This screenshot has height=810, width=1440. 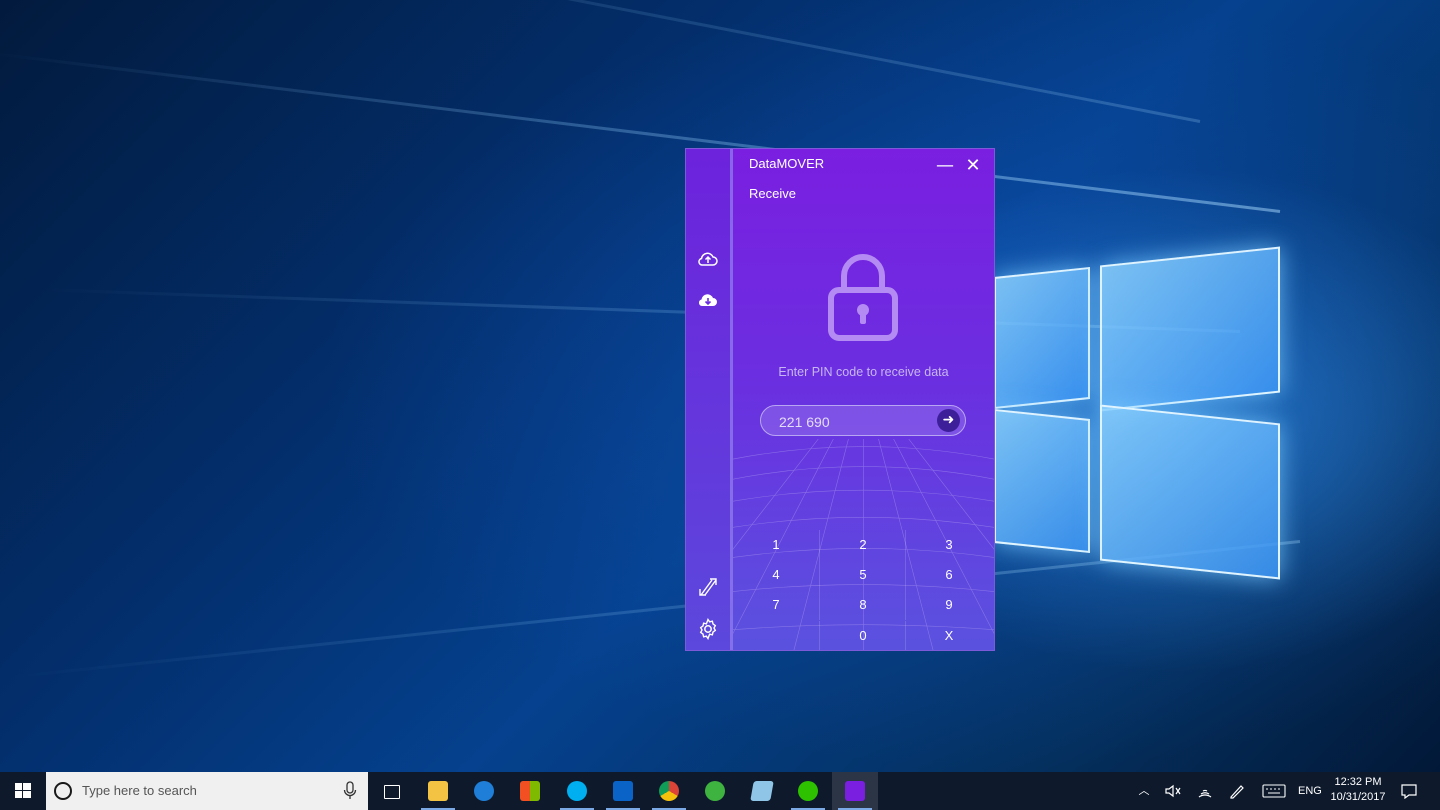 What do you see at coordinates (787, 163) in the screenshot?
I see `app-title: DataMOVER` at bounding box center [787, 163].